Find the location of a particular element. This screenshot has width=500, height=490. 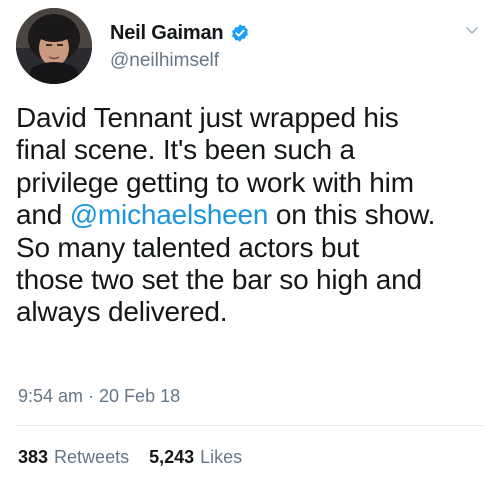

tweet-text-segment: on this show. is located at coordinates (352, 215).